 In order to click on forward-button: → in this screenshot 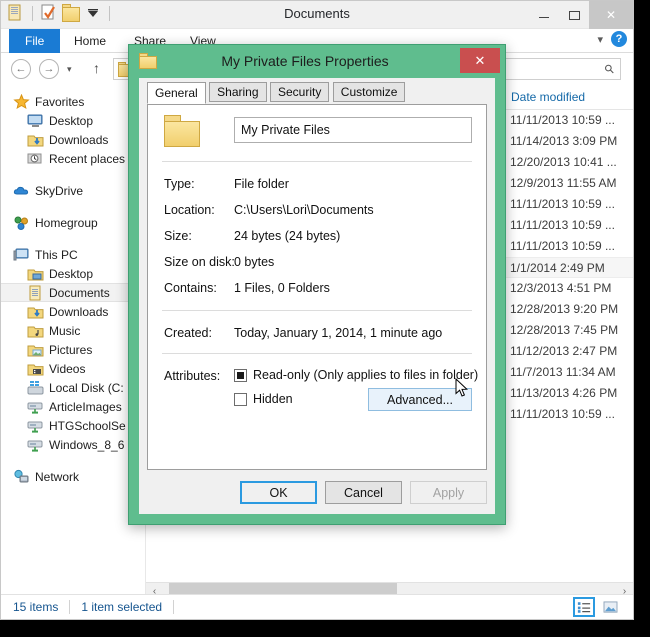, I will do `click(49, 69)`.